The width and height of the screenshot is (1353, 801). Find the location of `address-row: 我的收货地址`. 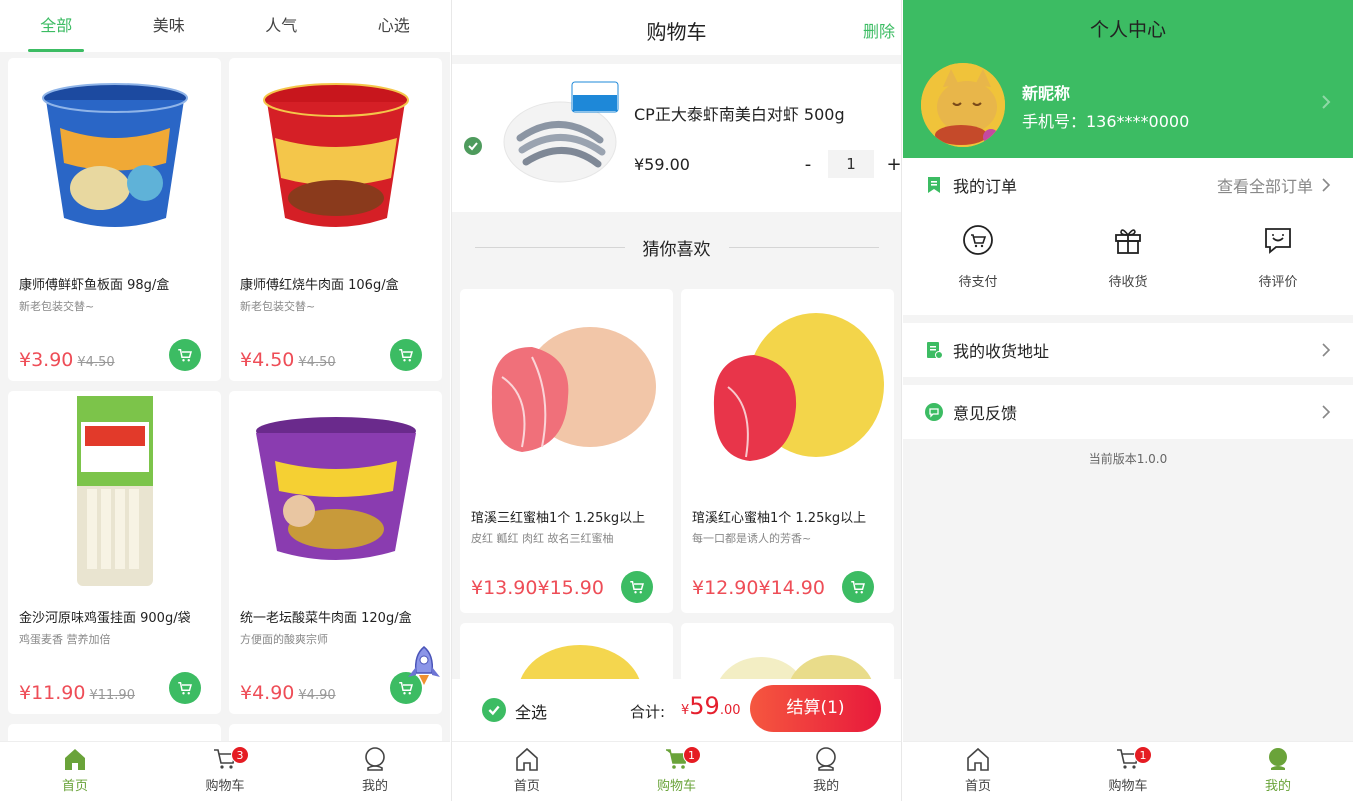

address-row: 我的收货地址 is located at coordinates (1128, 350).